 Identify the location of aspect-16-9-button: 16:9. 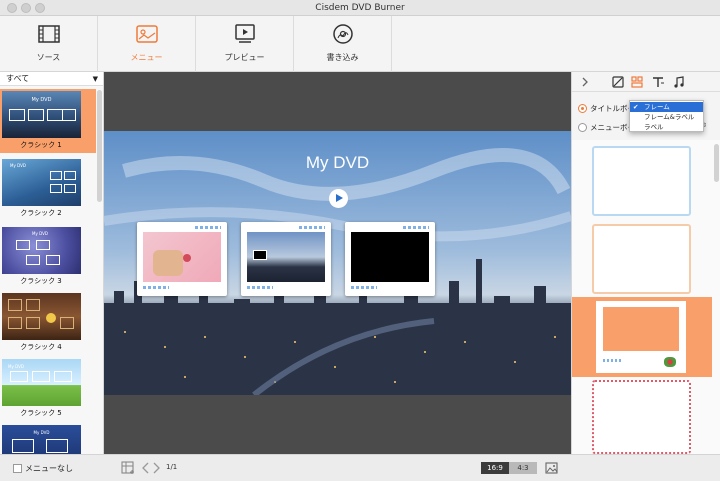
(495, 468).